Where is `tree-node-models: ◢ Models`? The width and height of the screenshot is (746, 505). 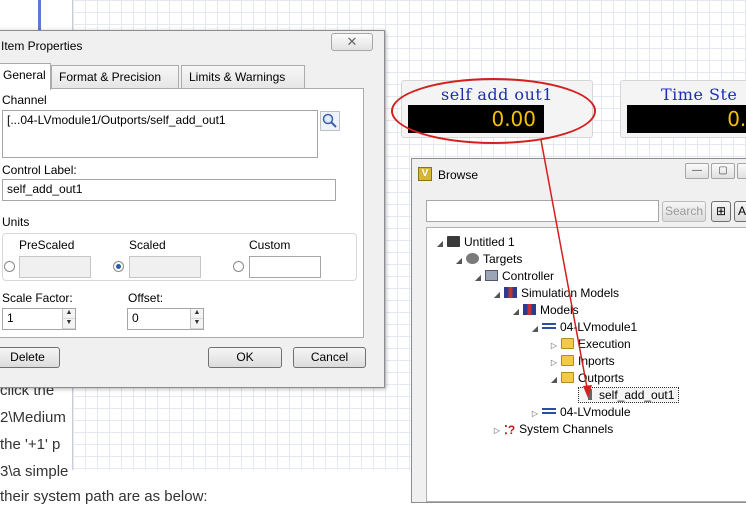 tree-node-models: ◢ Models is located at coordinates (545, 310).